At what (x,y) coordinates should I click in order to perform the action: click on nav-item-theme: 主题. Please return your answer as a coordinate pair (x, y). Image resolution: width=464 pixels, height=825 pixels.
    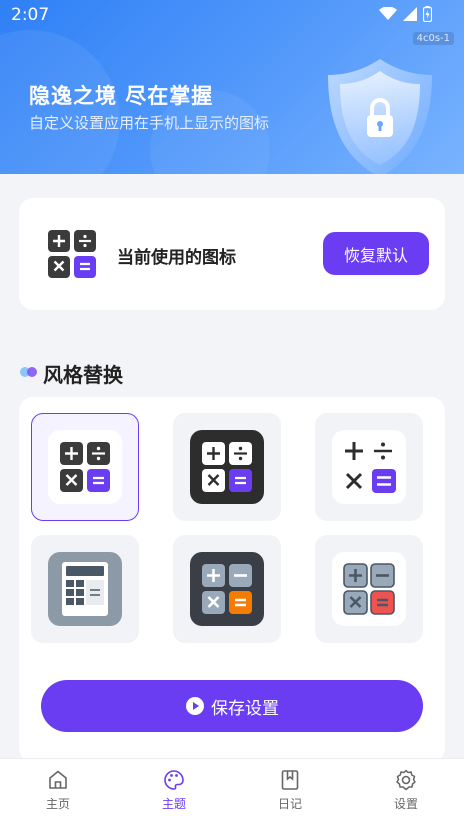
    Looking at the image, I should click on (174, 790).